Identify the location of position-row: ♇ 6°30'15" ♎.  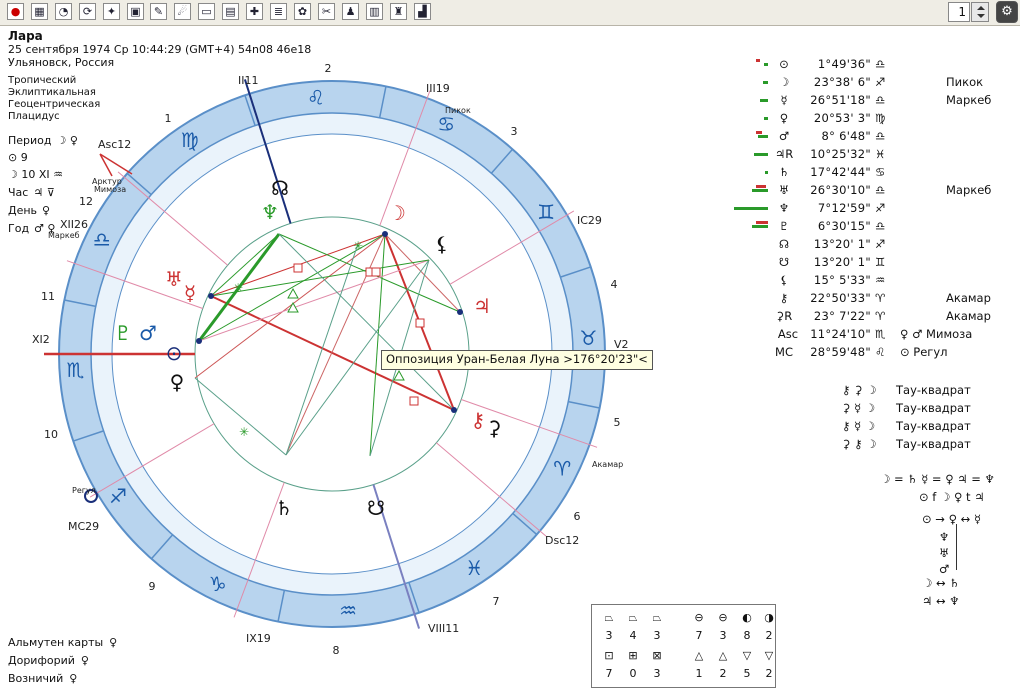
(830, 227).